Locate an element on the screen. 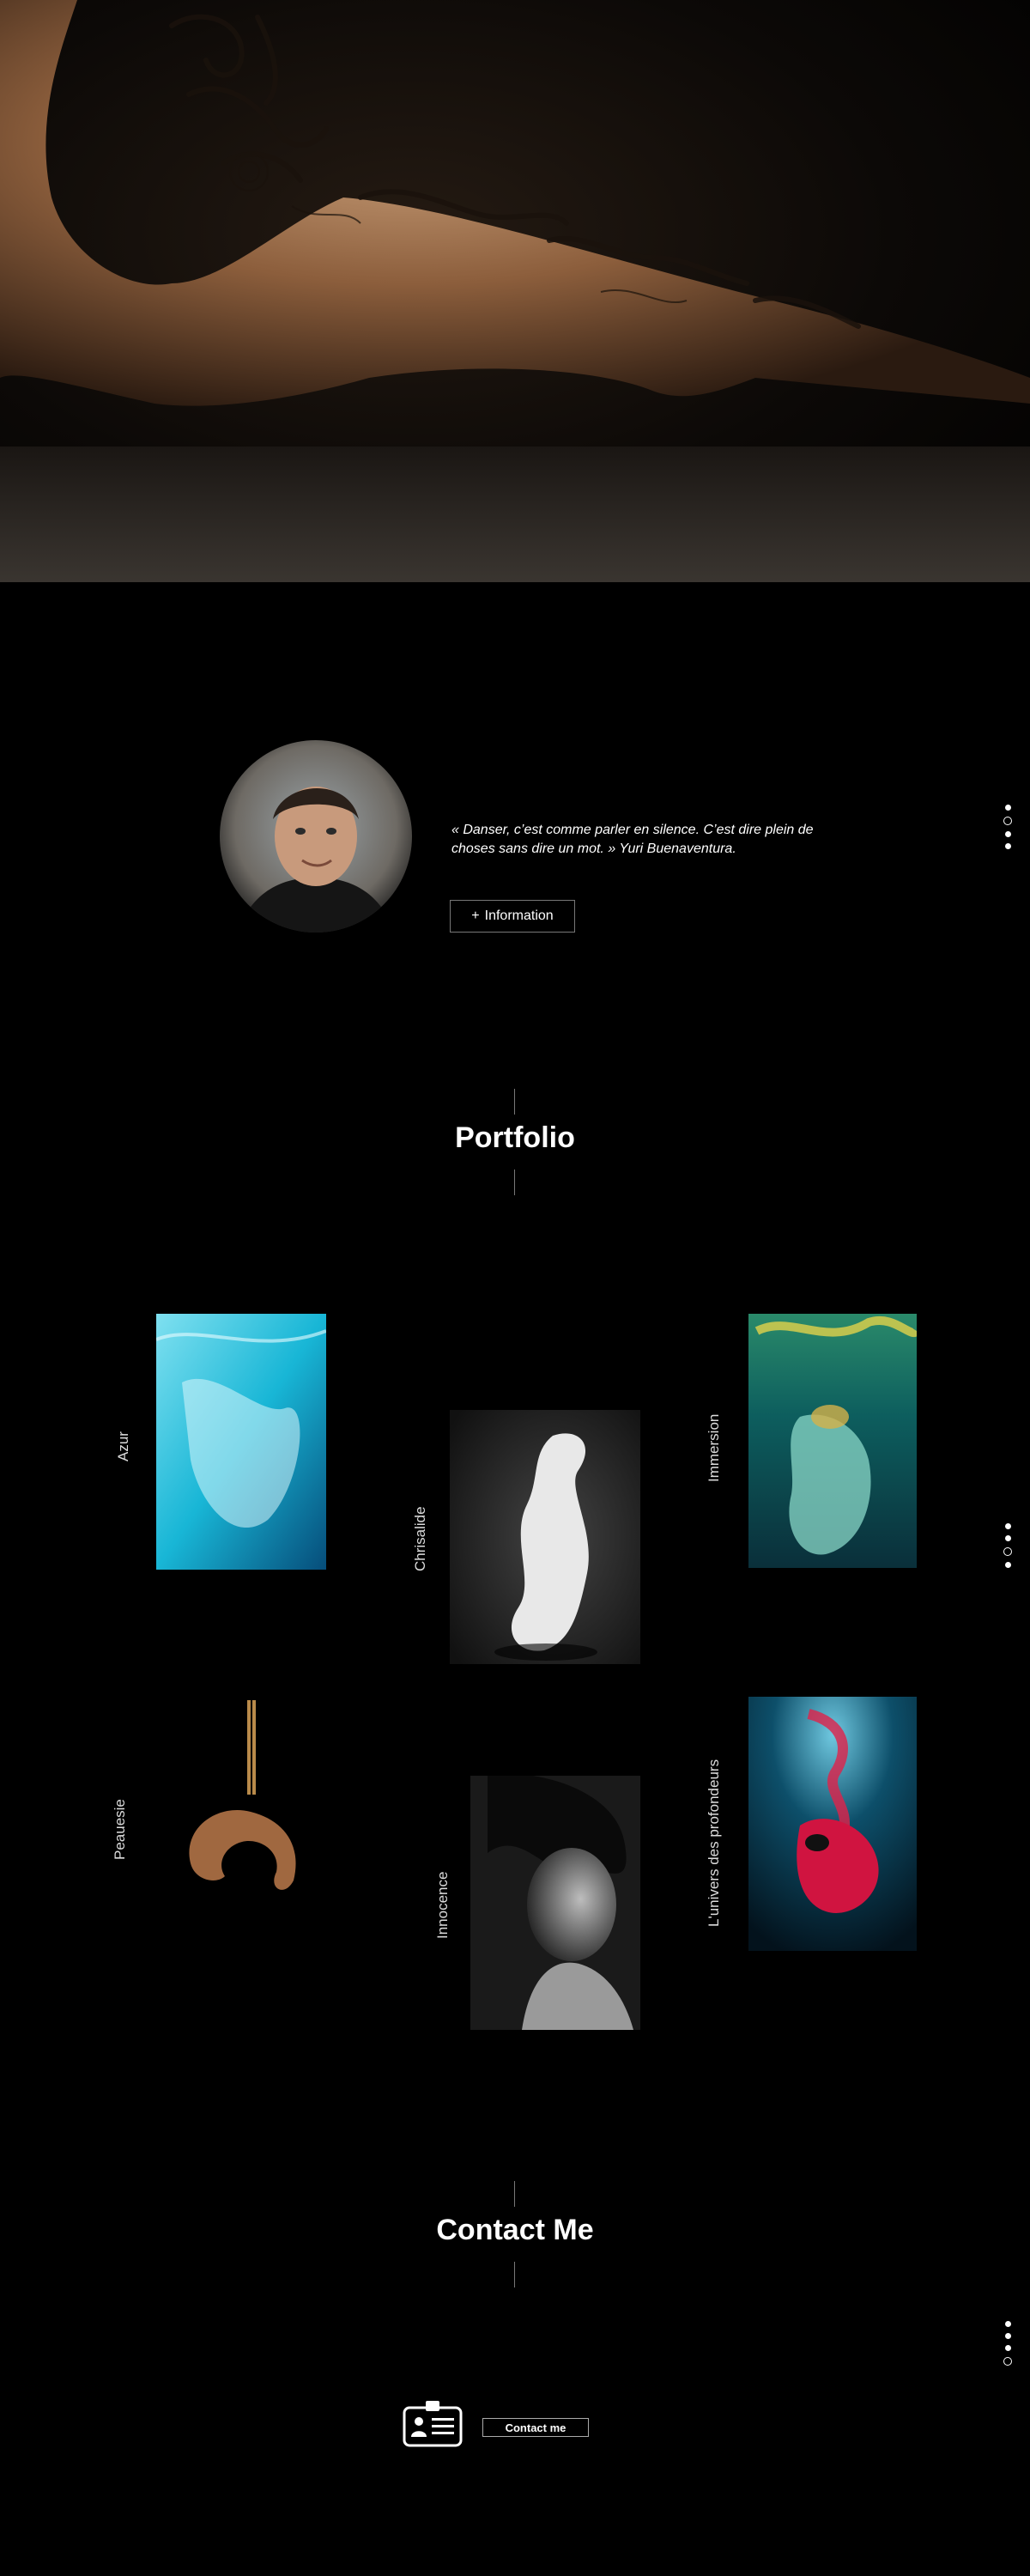 The width and height of the screenshot is (1030, 2576). contact-me-button: Contact me is located at coordinates (535, 2427).